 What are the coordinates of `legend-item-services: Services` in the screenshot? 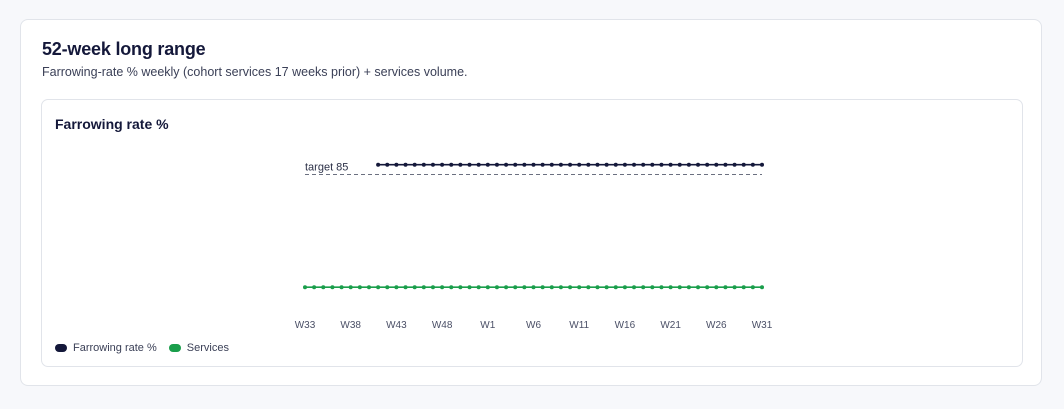 It's located at (198, 348).